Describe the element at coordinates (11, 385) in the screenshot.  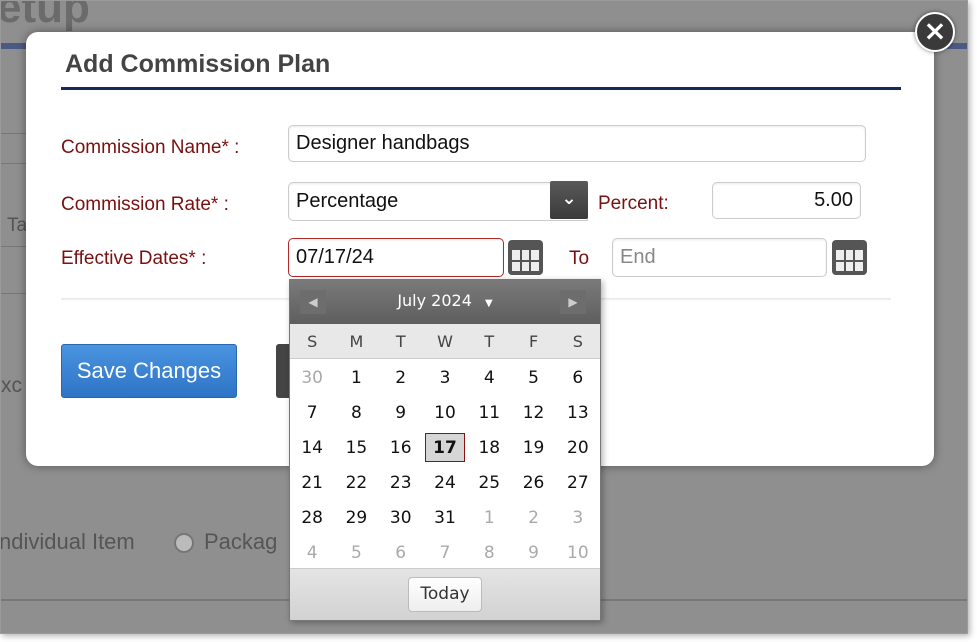
I see `background-text-fragment: xc` at that location.